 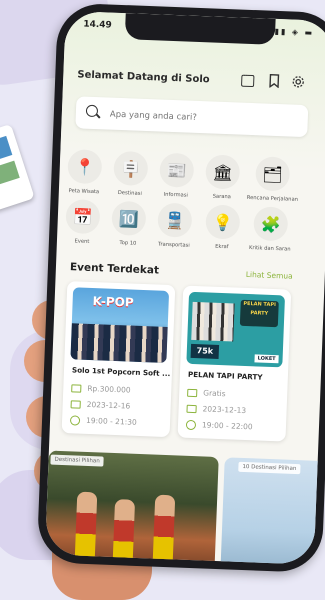 I want to click on event-time: 19:00 - 21:30, so click(x=103, y=421).